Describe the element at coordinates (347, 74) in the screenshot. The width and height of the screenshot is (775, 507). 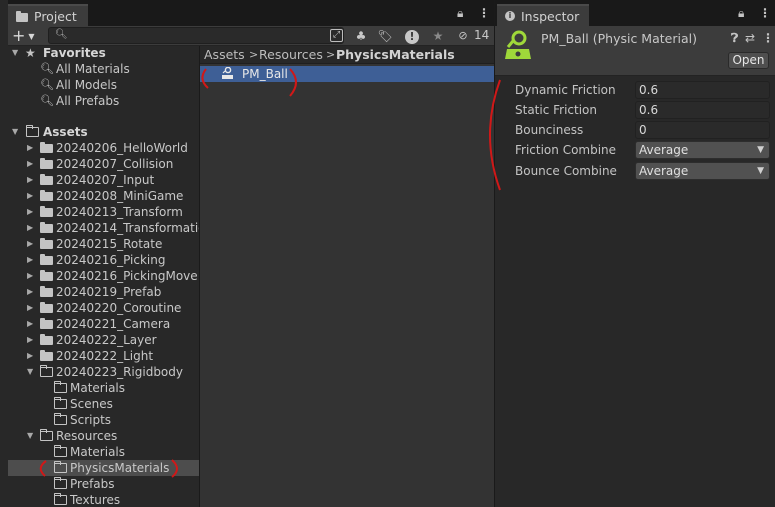
I see `asset-item-pm-ball: PM_Ball` at that location.